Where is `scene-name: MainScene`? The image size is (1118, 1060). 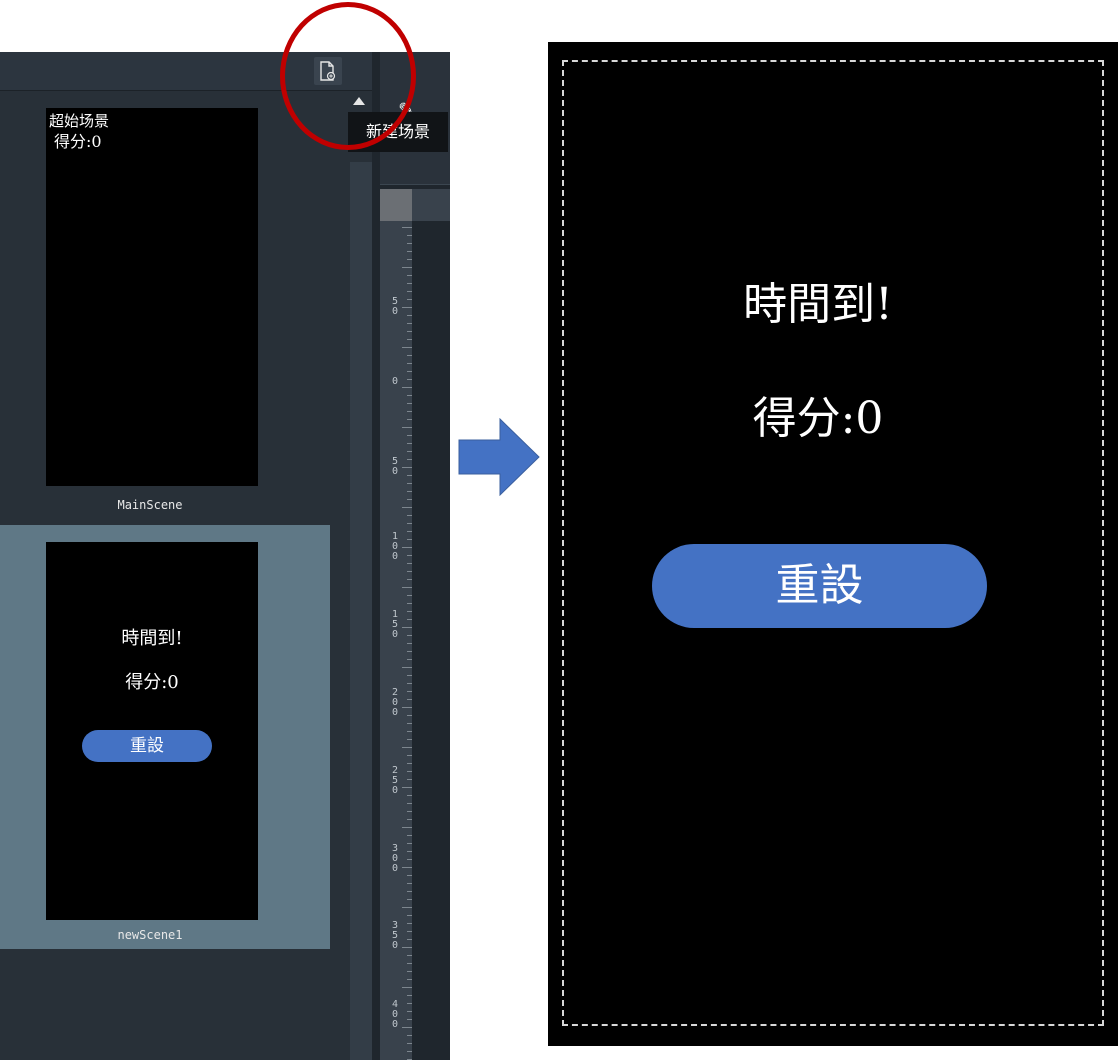 scene-name: MainScene is located at coordinates (150, 505).